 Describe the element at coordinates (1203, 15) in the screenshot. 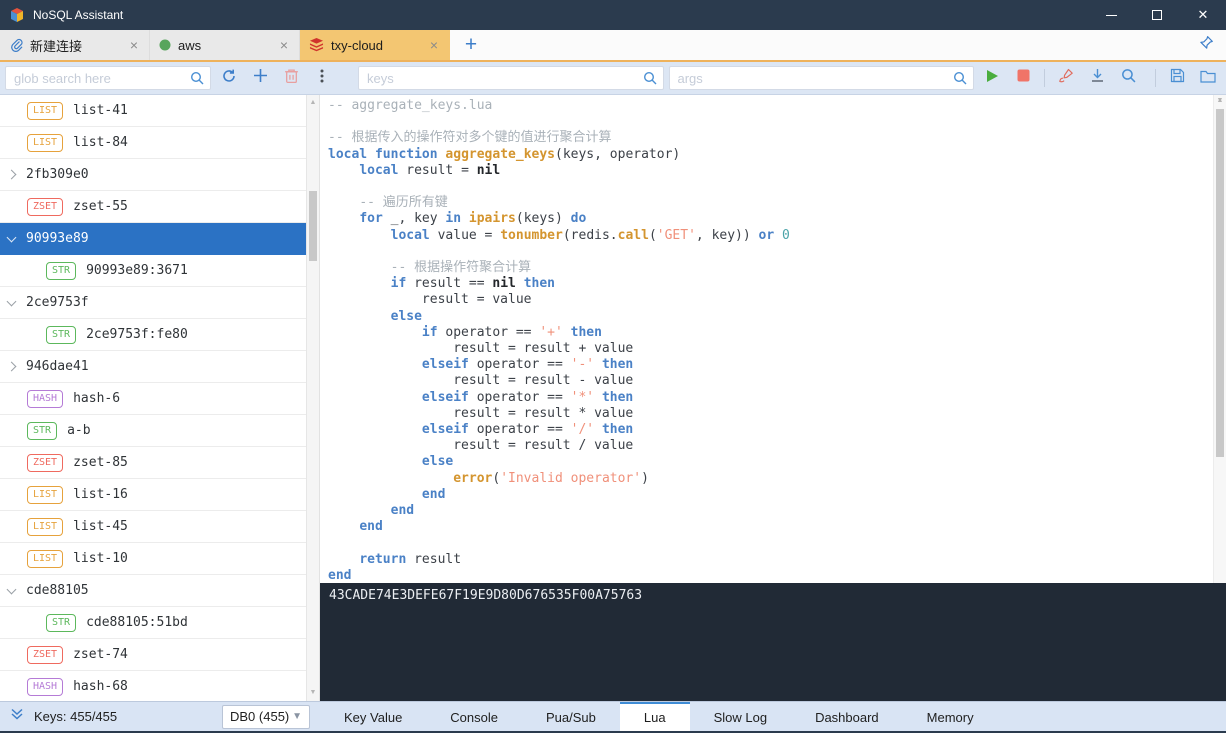

I see `close-button: ✕` at that location.